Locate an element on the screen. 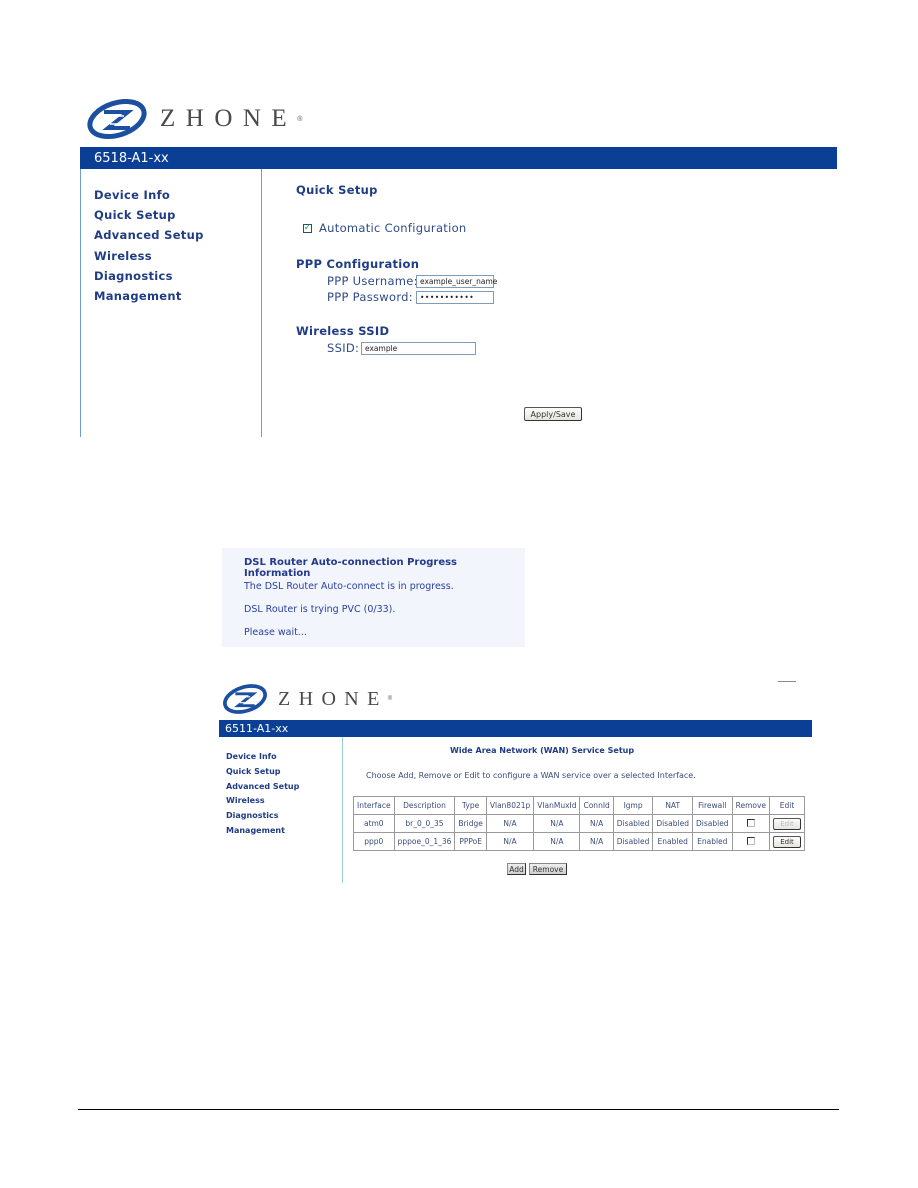  col-interface: Interface is located at coordinates (374, 805).